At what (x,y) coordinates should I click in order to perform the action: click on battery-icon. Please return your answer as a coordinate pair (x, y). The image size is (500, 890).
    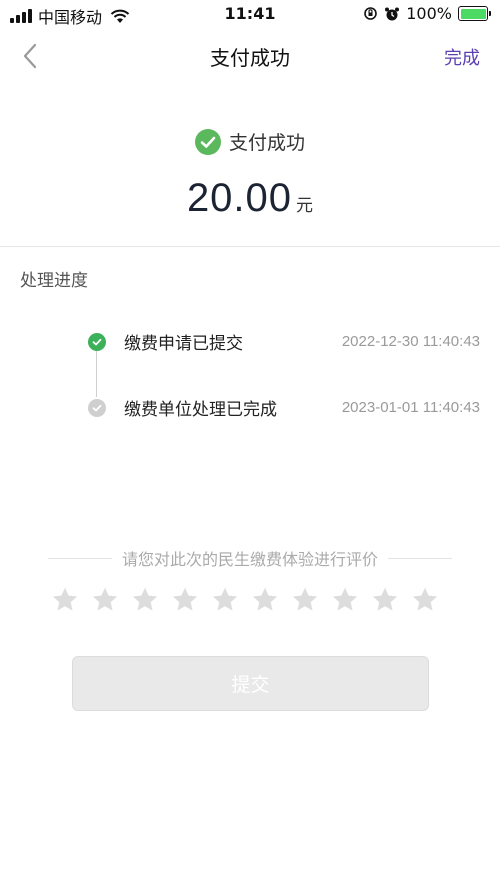
    Looking at the image, I should click on (474, 13).